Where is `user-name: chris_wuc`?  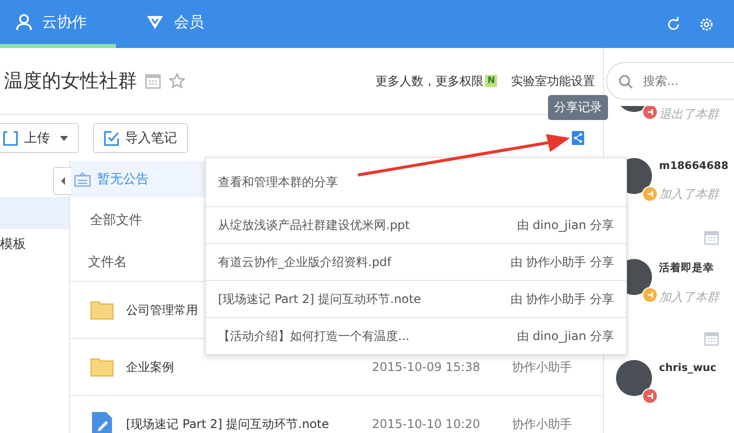 user-name: chris_wuc is located at coordinates (687, 368).